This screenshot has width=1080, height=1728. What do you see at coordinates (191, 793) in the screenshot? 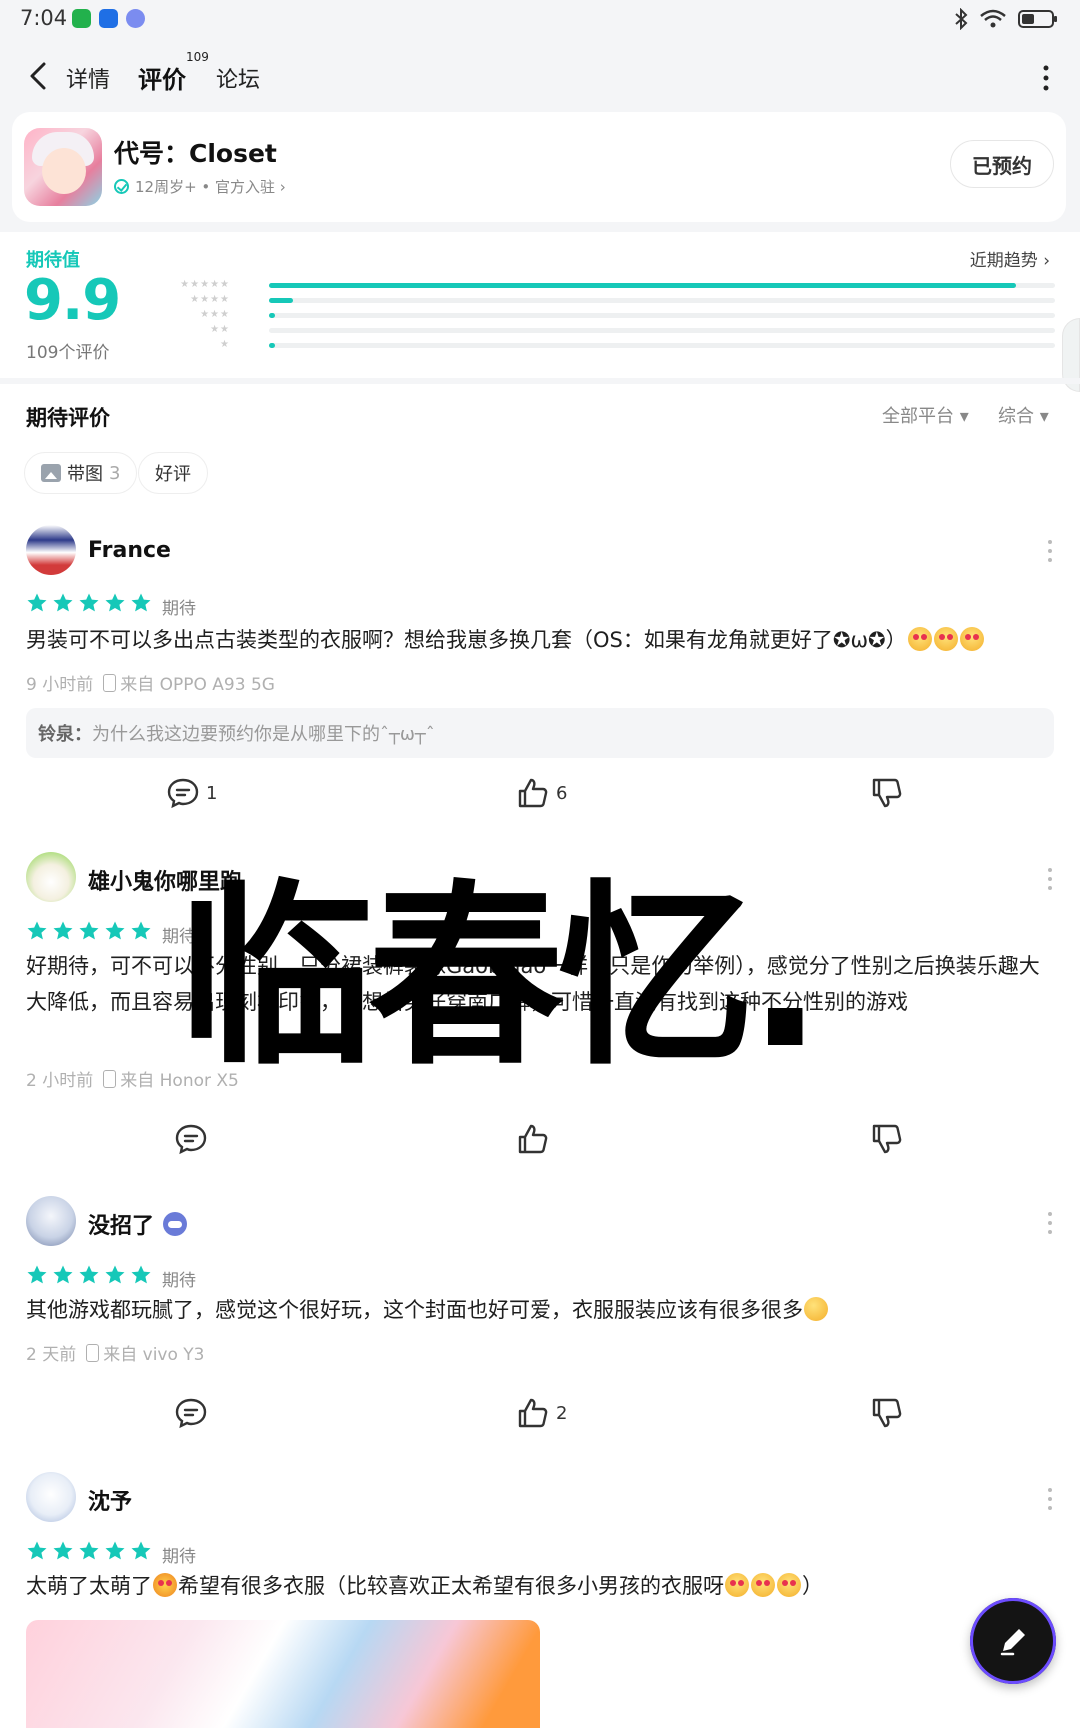
I see `comment-button: 1` at bounding box center [191, 793].